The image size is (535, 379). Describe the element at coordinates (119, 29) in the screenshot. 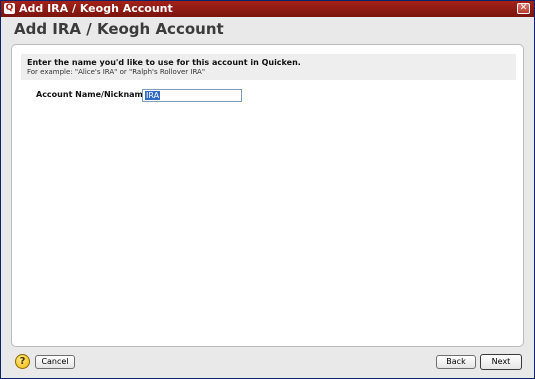

I see `page-title: Add IRA / Keogh Account` at that location.